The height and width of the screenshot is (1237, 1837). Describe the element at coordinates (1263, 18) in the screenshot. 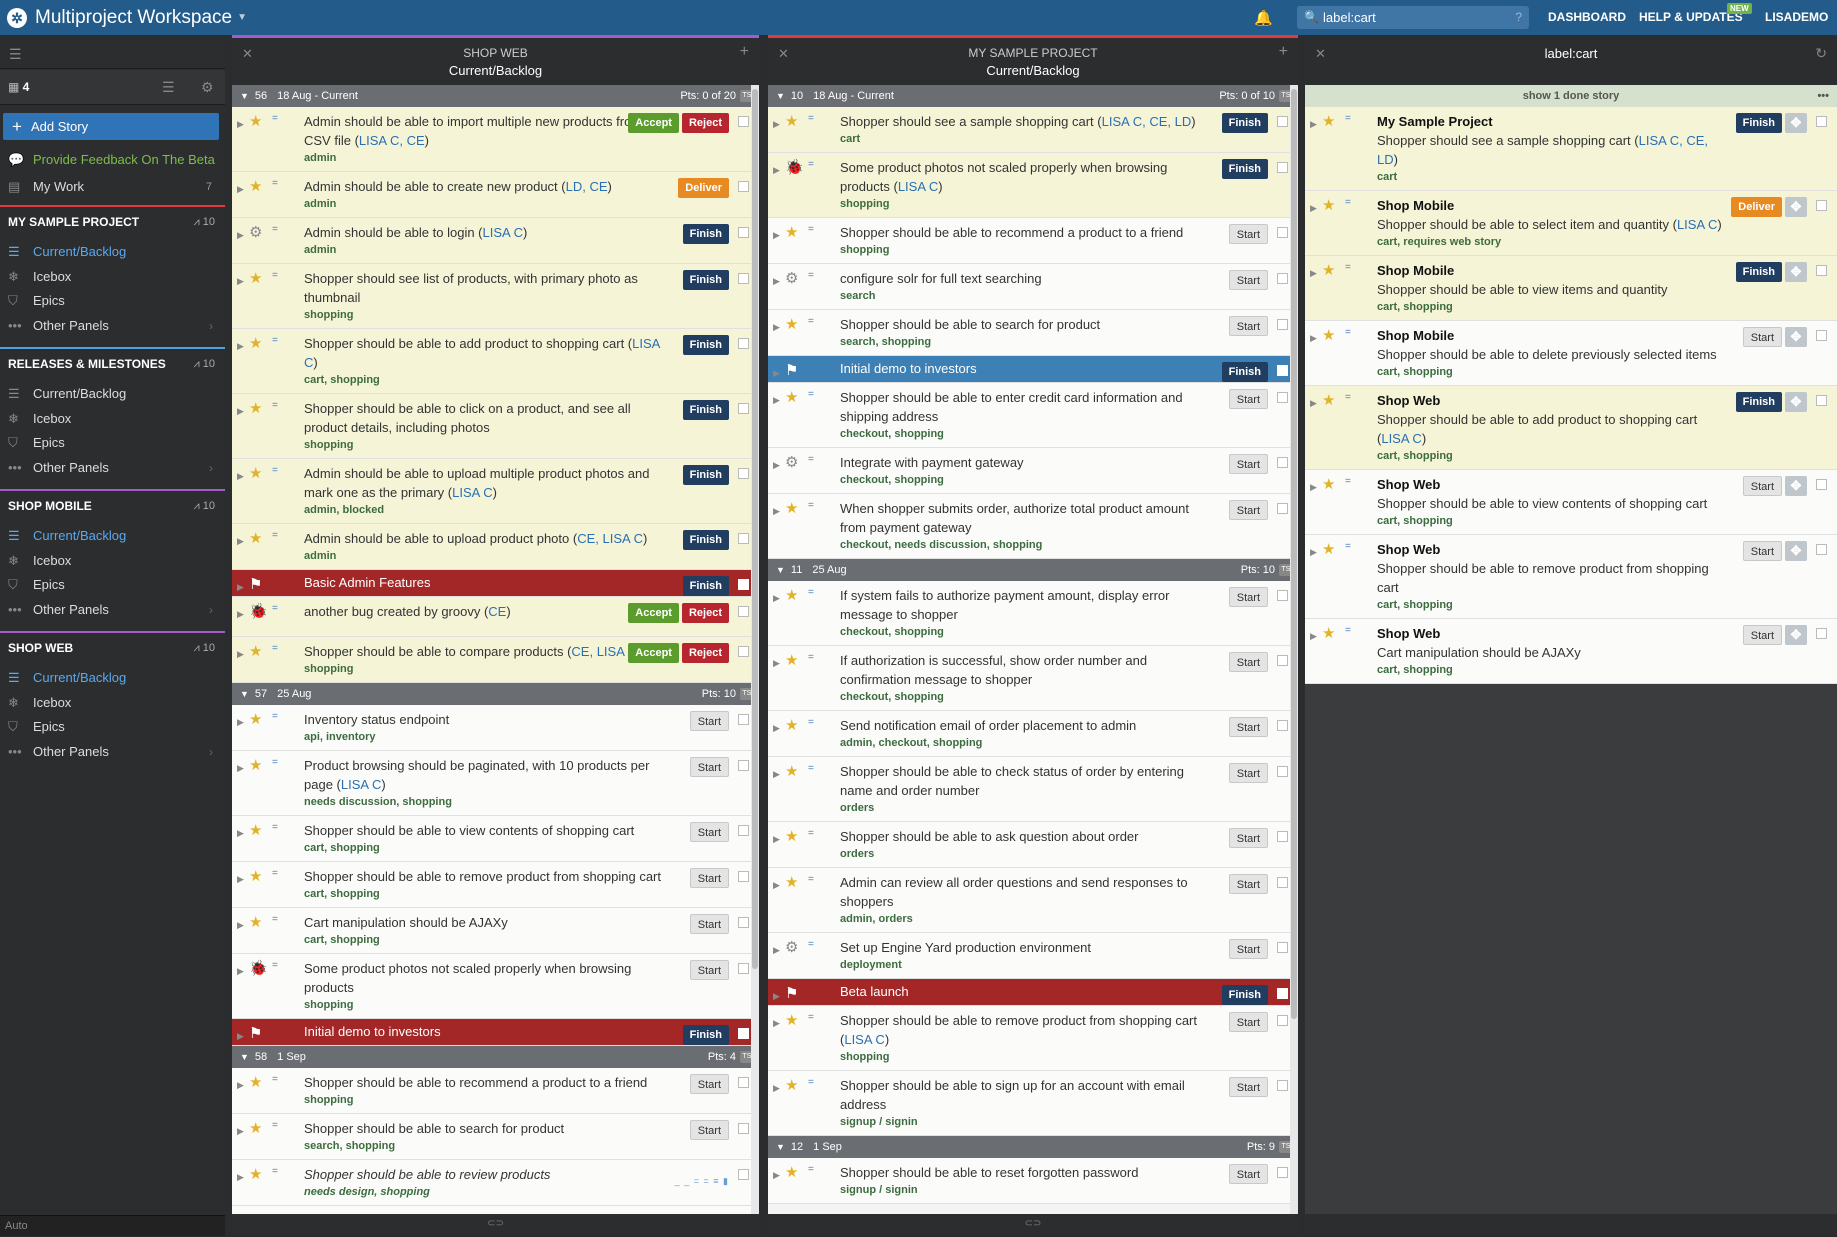

I see `notification-bell-icon: 🔔` at that location.